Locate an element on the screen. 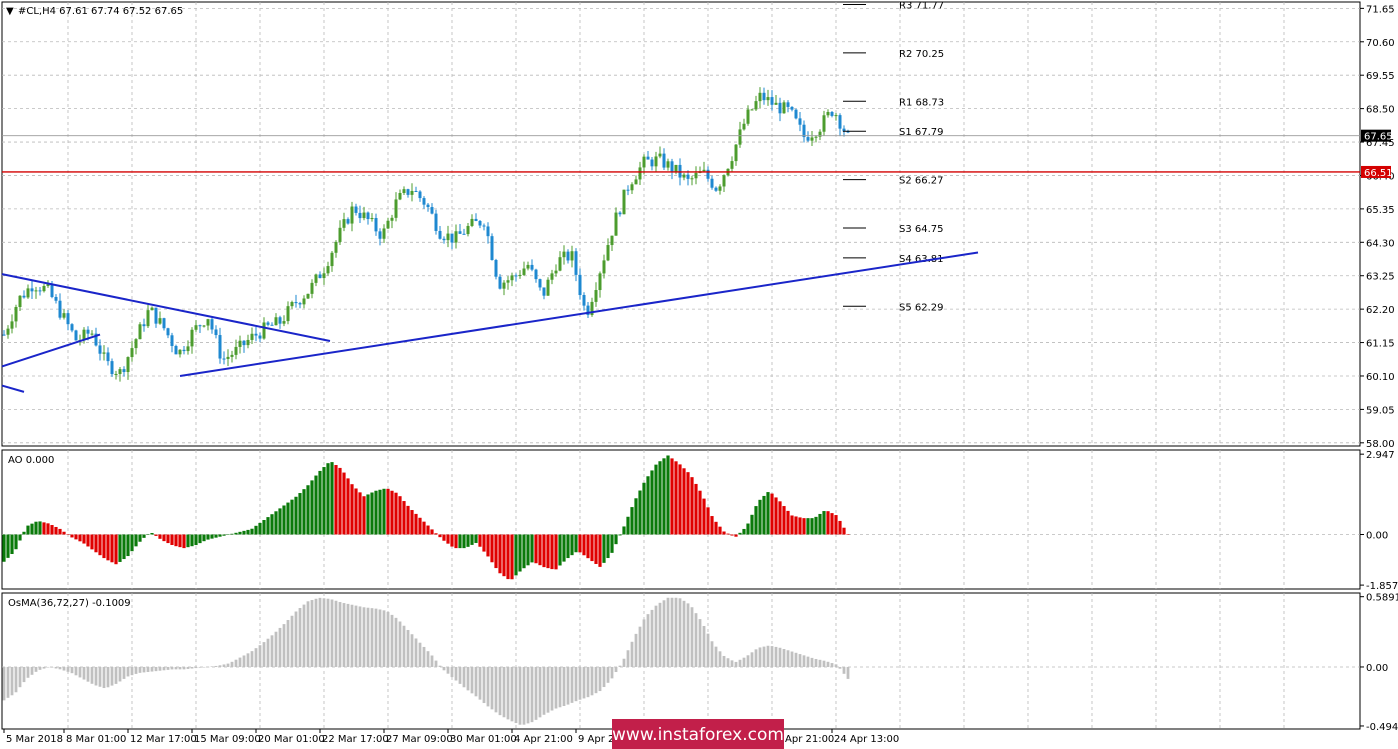 The image size is (1398, 749). watermark: www.instaforex.com is located at coordinates (698, 734).